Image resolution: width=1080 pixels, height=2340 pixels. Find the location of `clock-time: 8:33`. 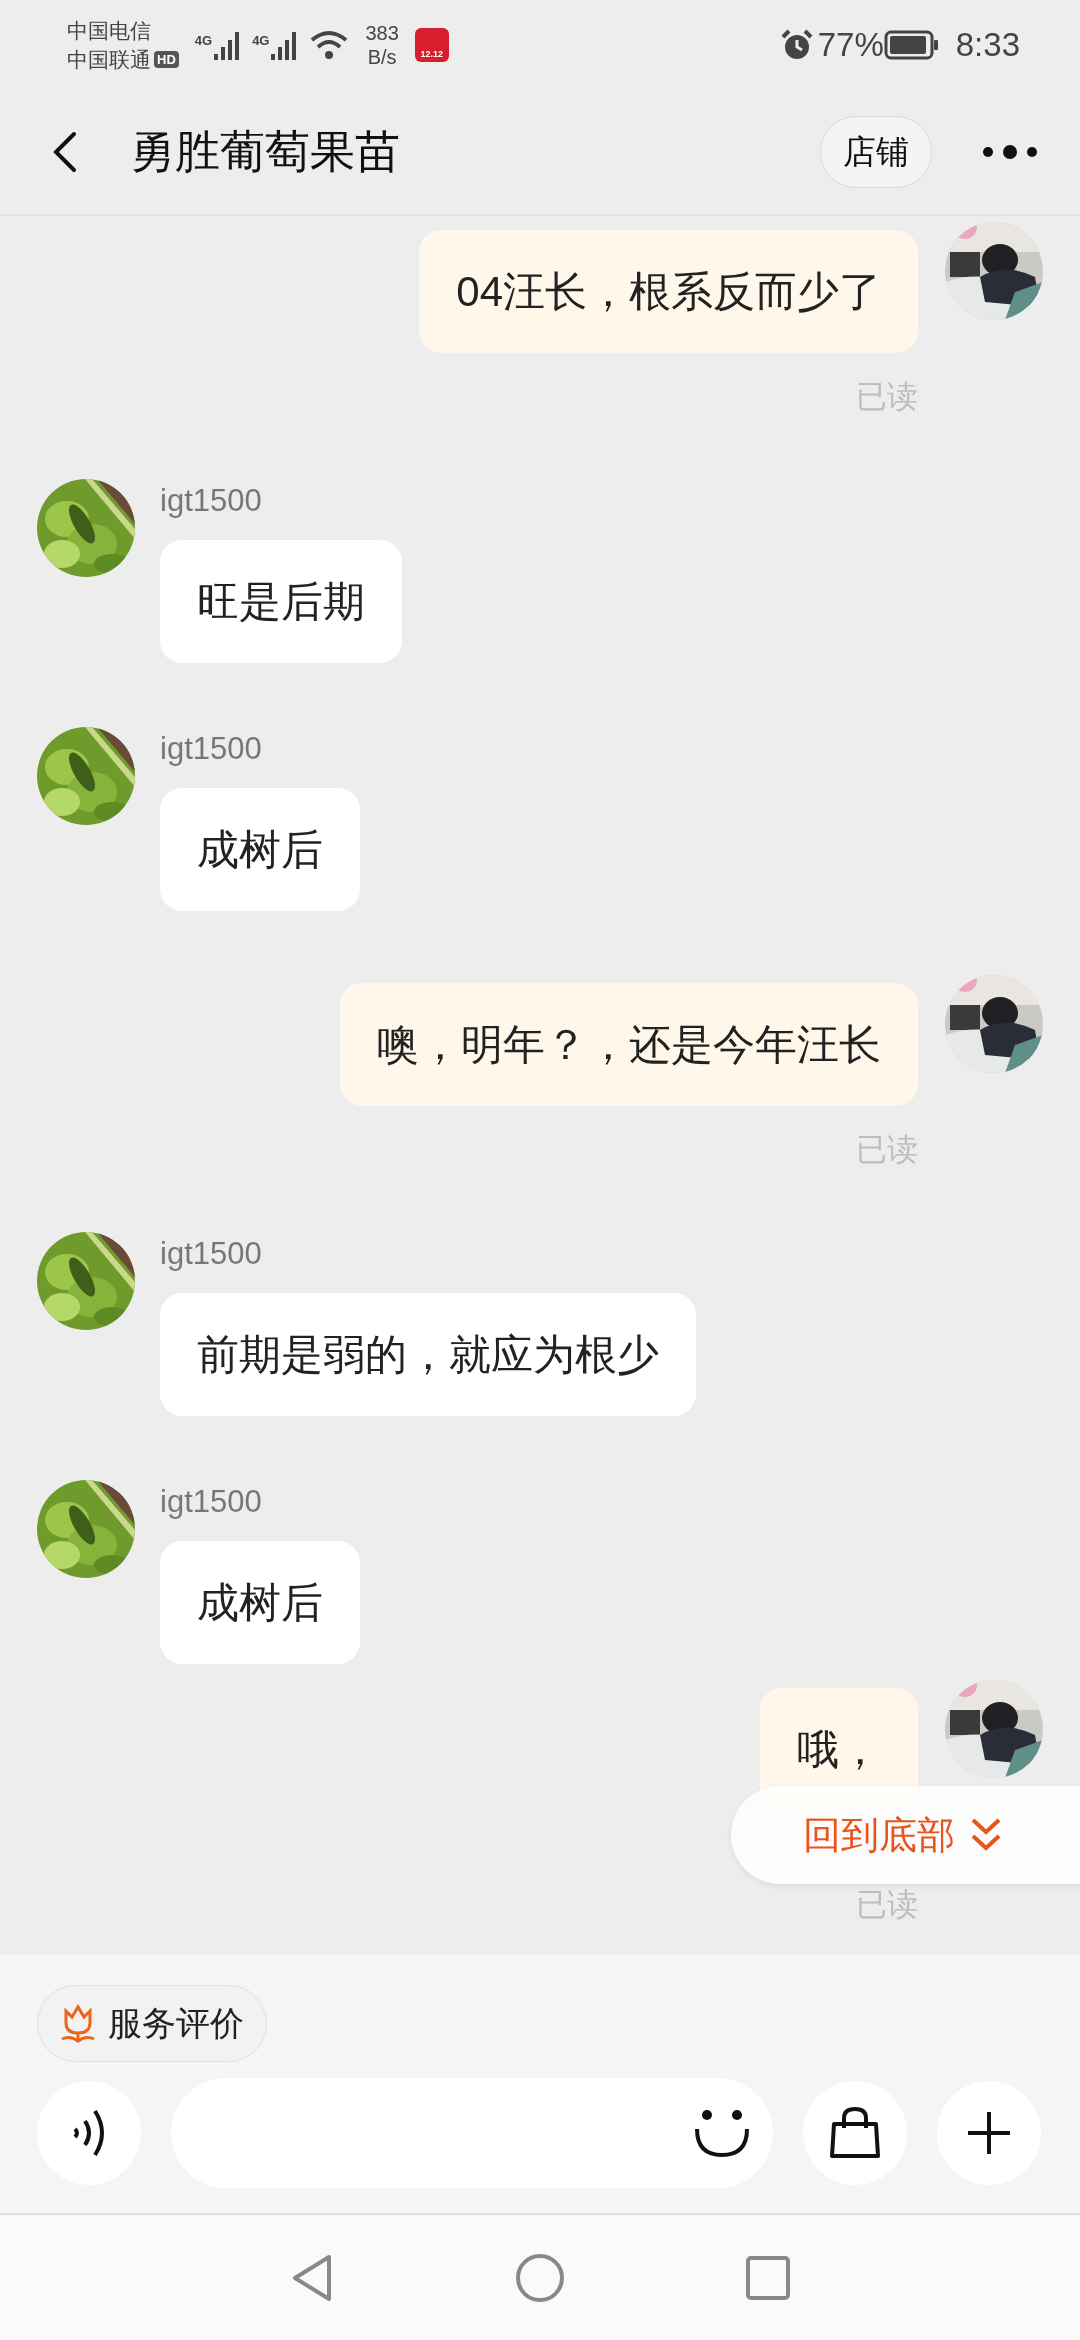

clock-time: 8:33 is located at coordinates (987, 45).